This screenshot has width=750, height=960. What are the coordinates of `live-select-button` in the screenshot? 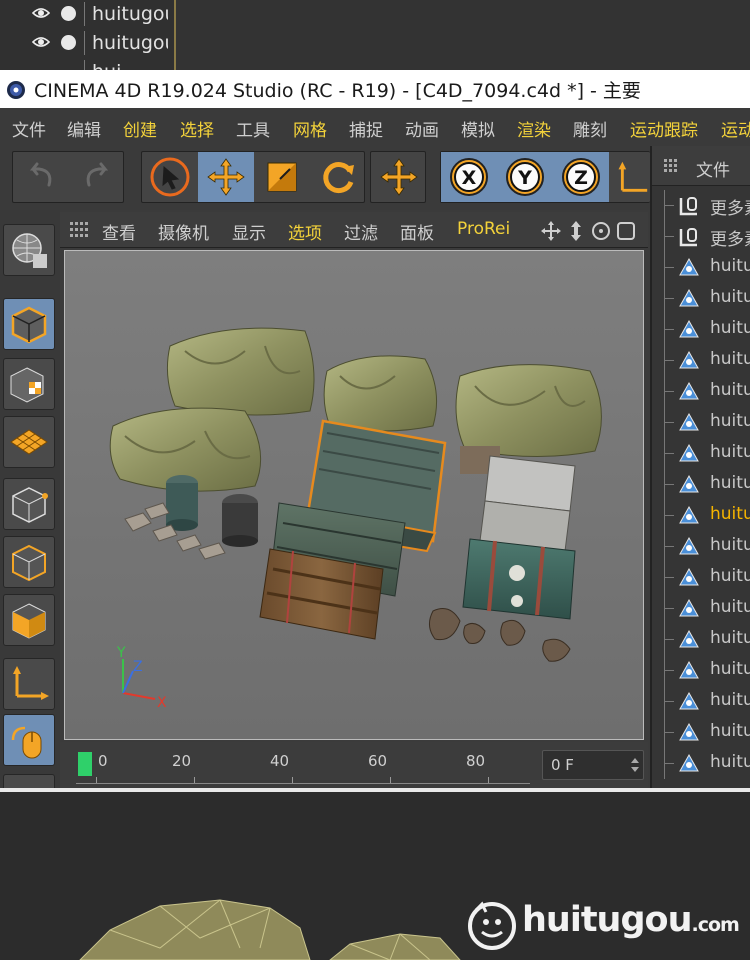 It's located at (170, 177).